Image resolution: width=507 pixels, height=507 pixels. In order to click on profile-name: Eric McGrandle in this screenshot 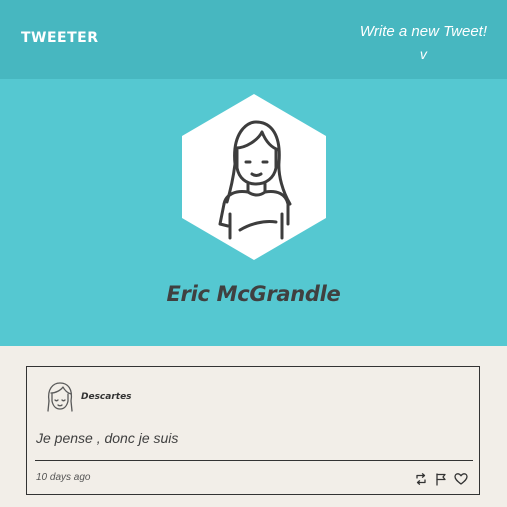, I will do `click(253, 294)`.